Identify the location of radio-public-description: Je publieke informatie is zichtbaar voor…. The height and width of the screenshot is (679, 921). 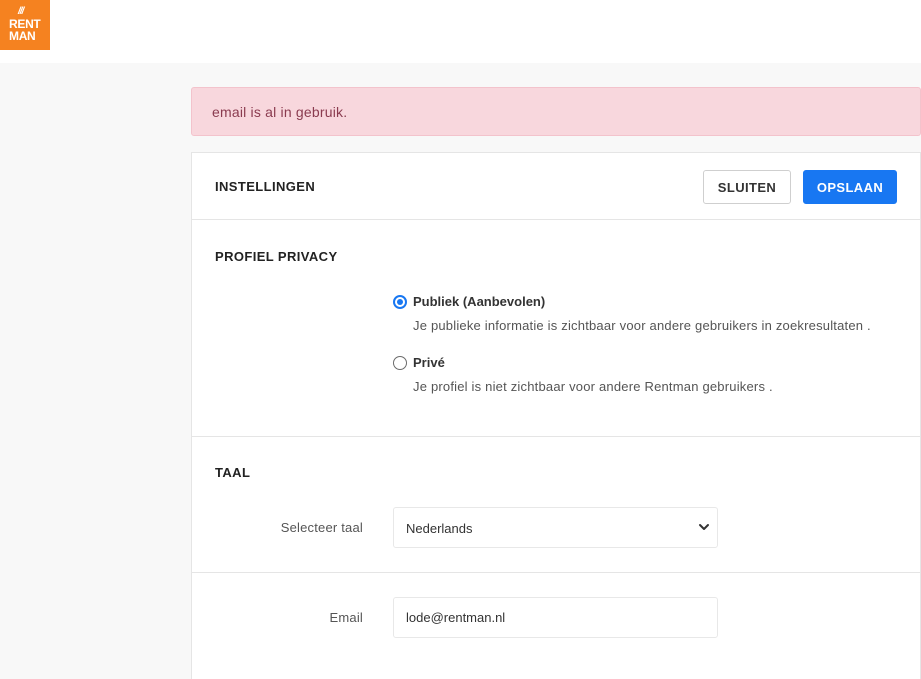
(642, 325).